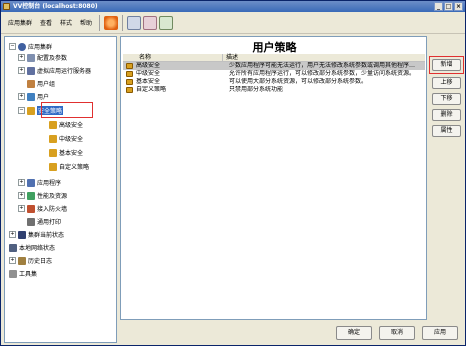  Describe the element at coordinates (446, 115) in the screenshot. I see `delete-button: 删除` at that location.